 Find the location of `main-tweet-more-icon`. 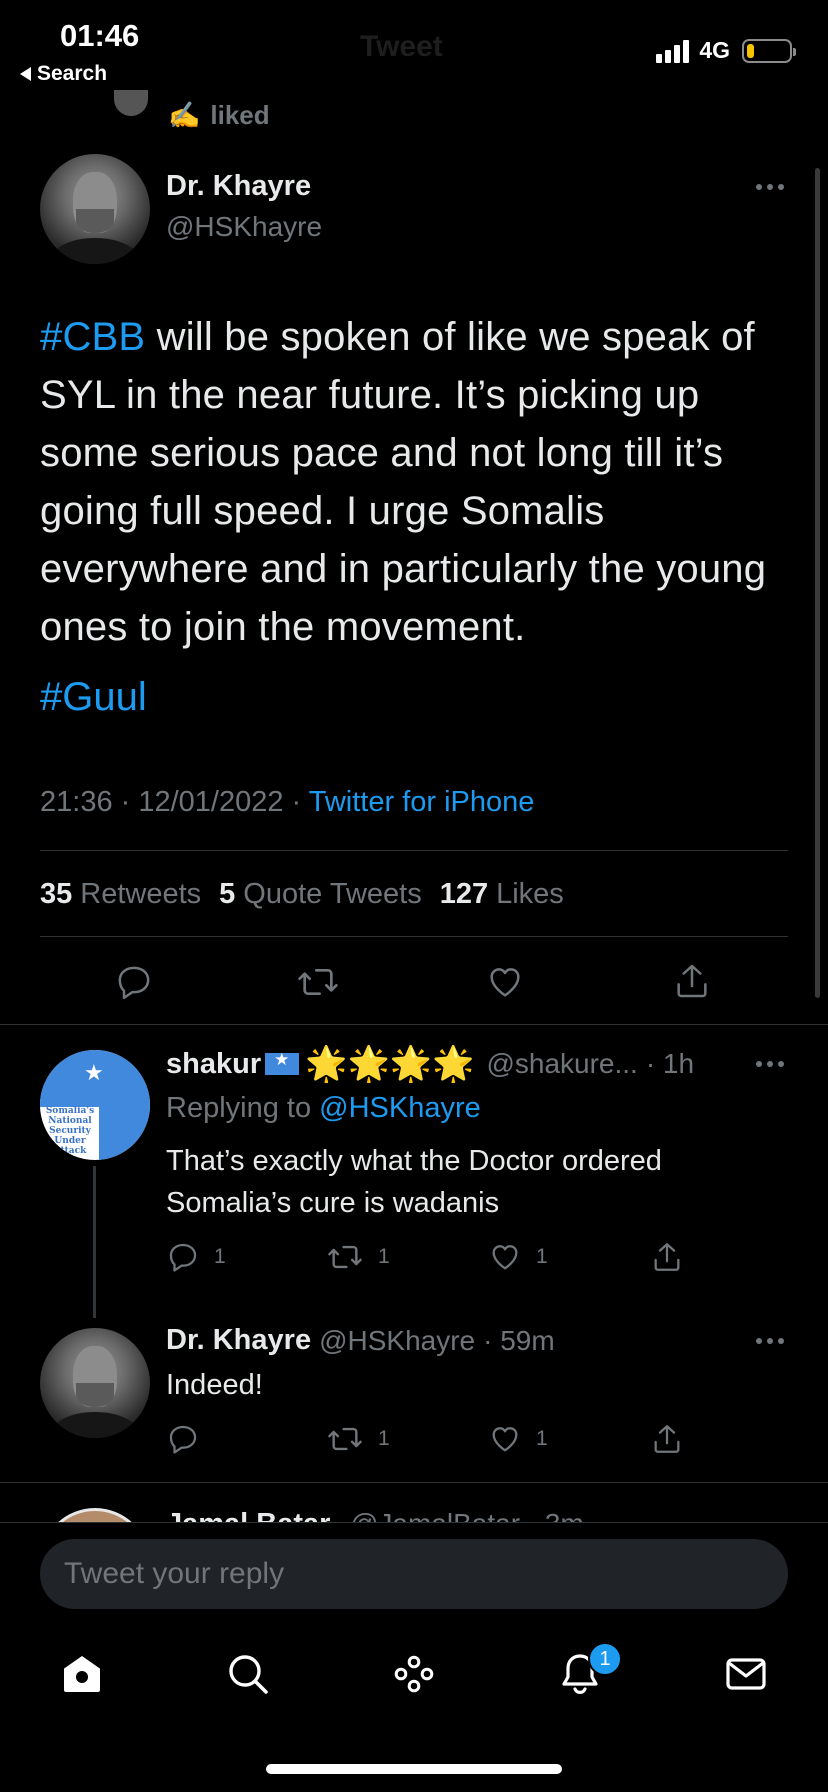

main-tweet-more-icon is located at coordinates (770, 187).